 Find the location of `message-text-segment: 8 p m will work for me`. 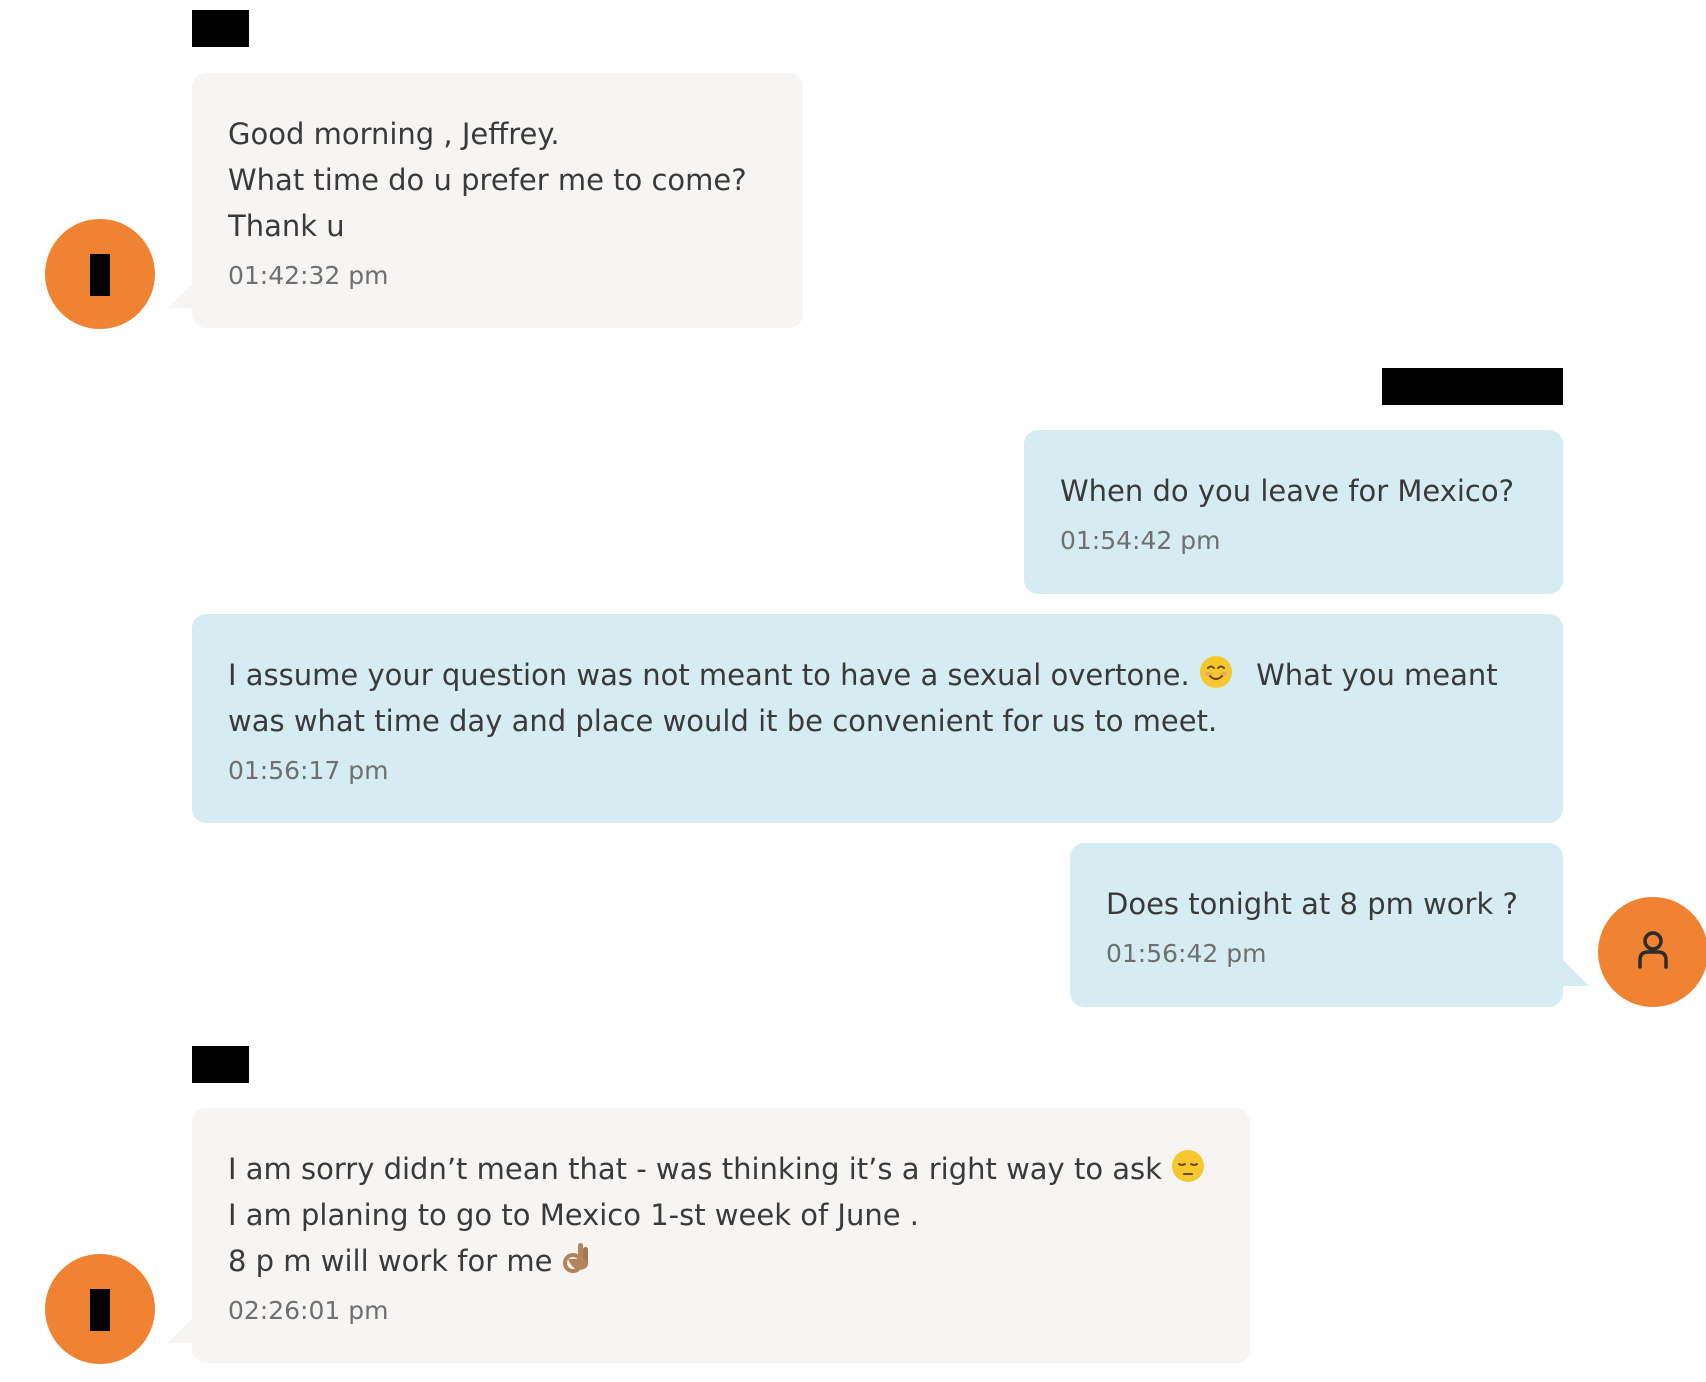

message-text-segment: 8 p m will work for me is located at coordinates (390, 1261).